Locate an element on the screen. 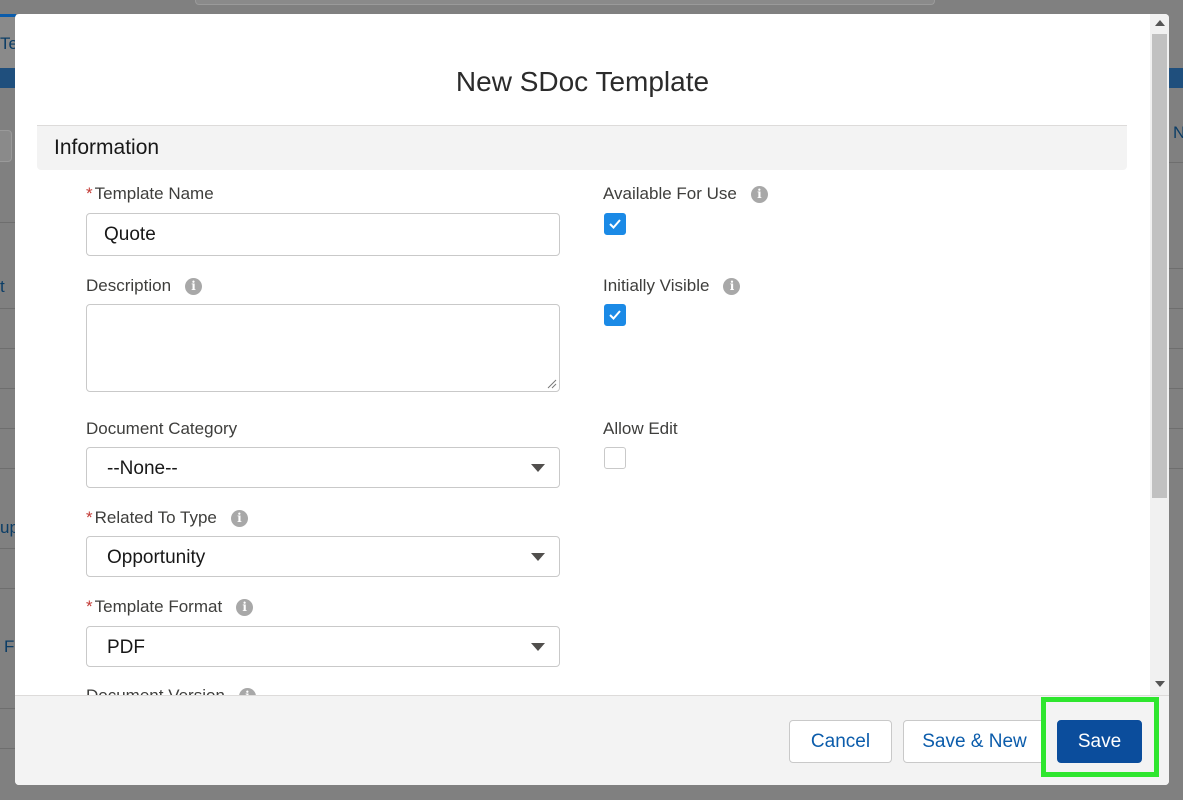 The height and width of the screenshot is (800, 1183). related-to-type-select: Opportunity is located at coordinates (323, 556).